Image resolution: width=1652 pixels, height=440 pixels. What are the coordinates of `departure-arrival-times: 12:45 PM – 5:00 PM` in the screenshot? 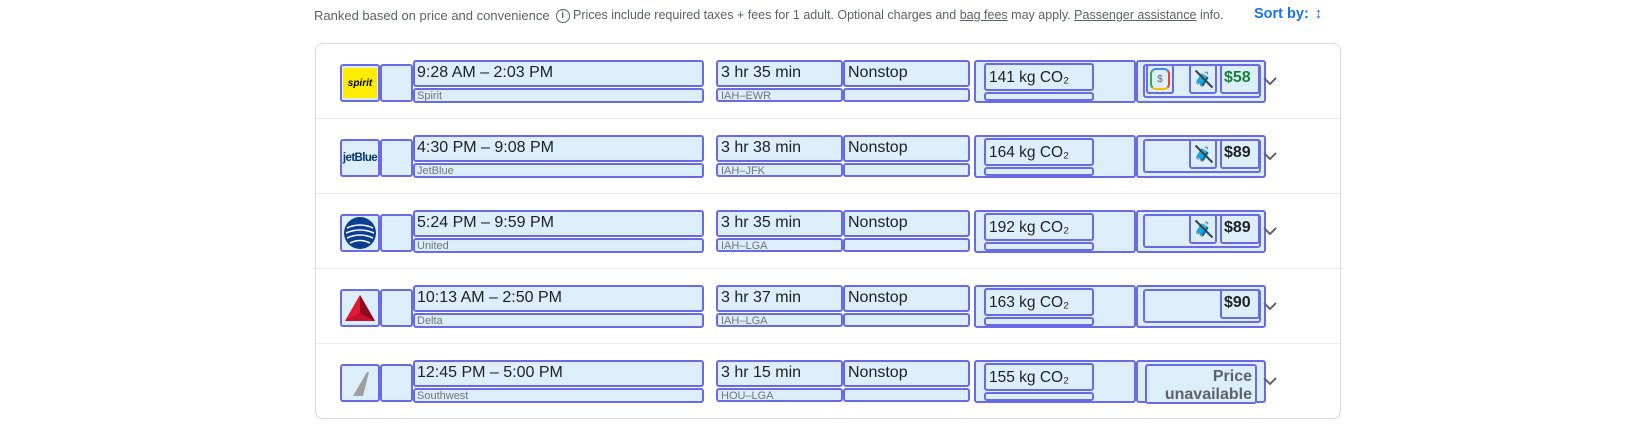 It's located at (558, 373).